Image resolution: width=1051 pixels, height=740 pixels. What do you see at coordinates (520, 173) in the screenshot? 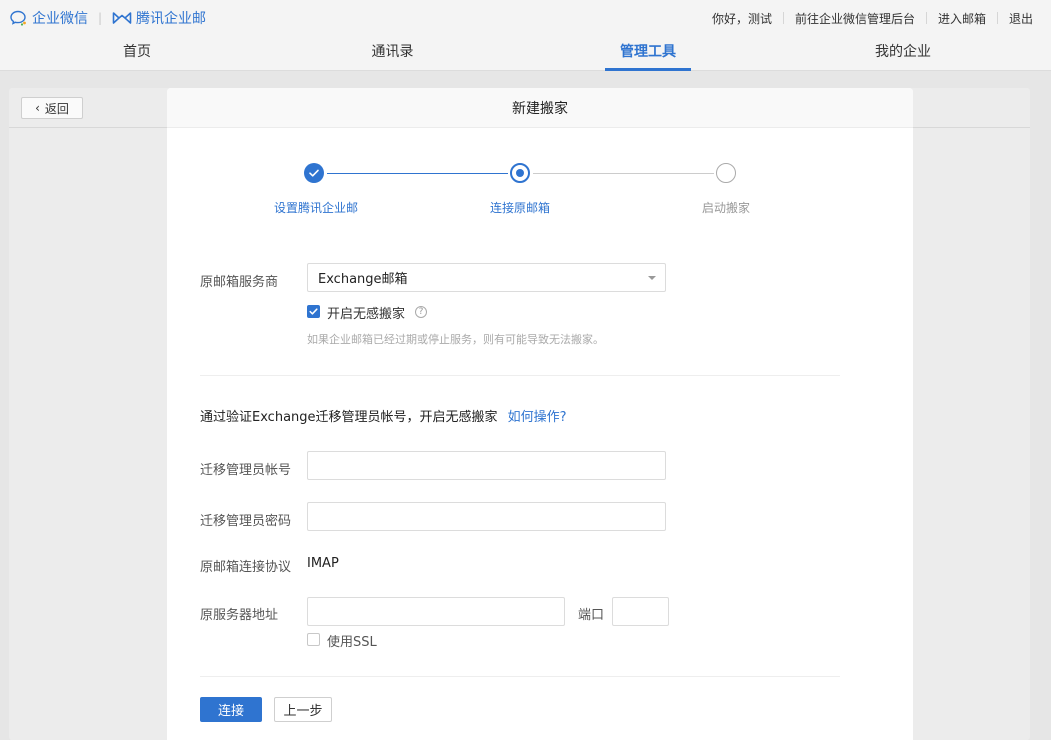
I see `step-2-current-icon` at bounding box center [520, 173].